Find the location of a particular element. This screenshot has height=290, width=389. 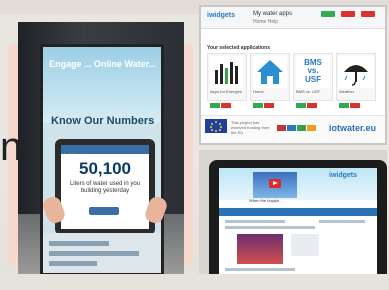

tablet-header: iwidgets is located at coordinates (105, 152).